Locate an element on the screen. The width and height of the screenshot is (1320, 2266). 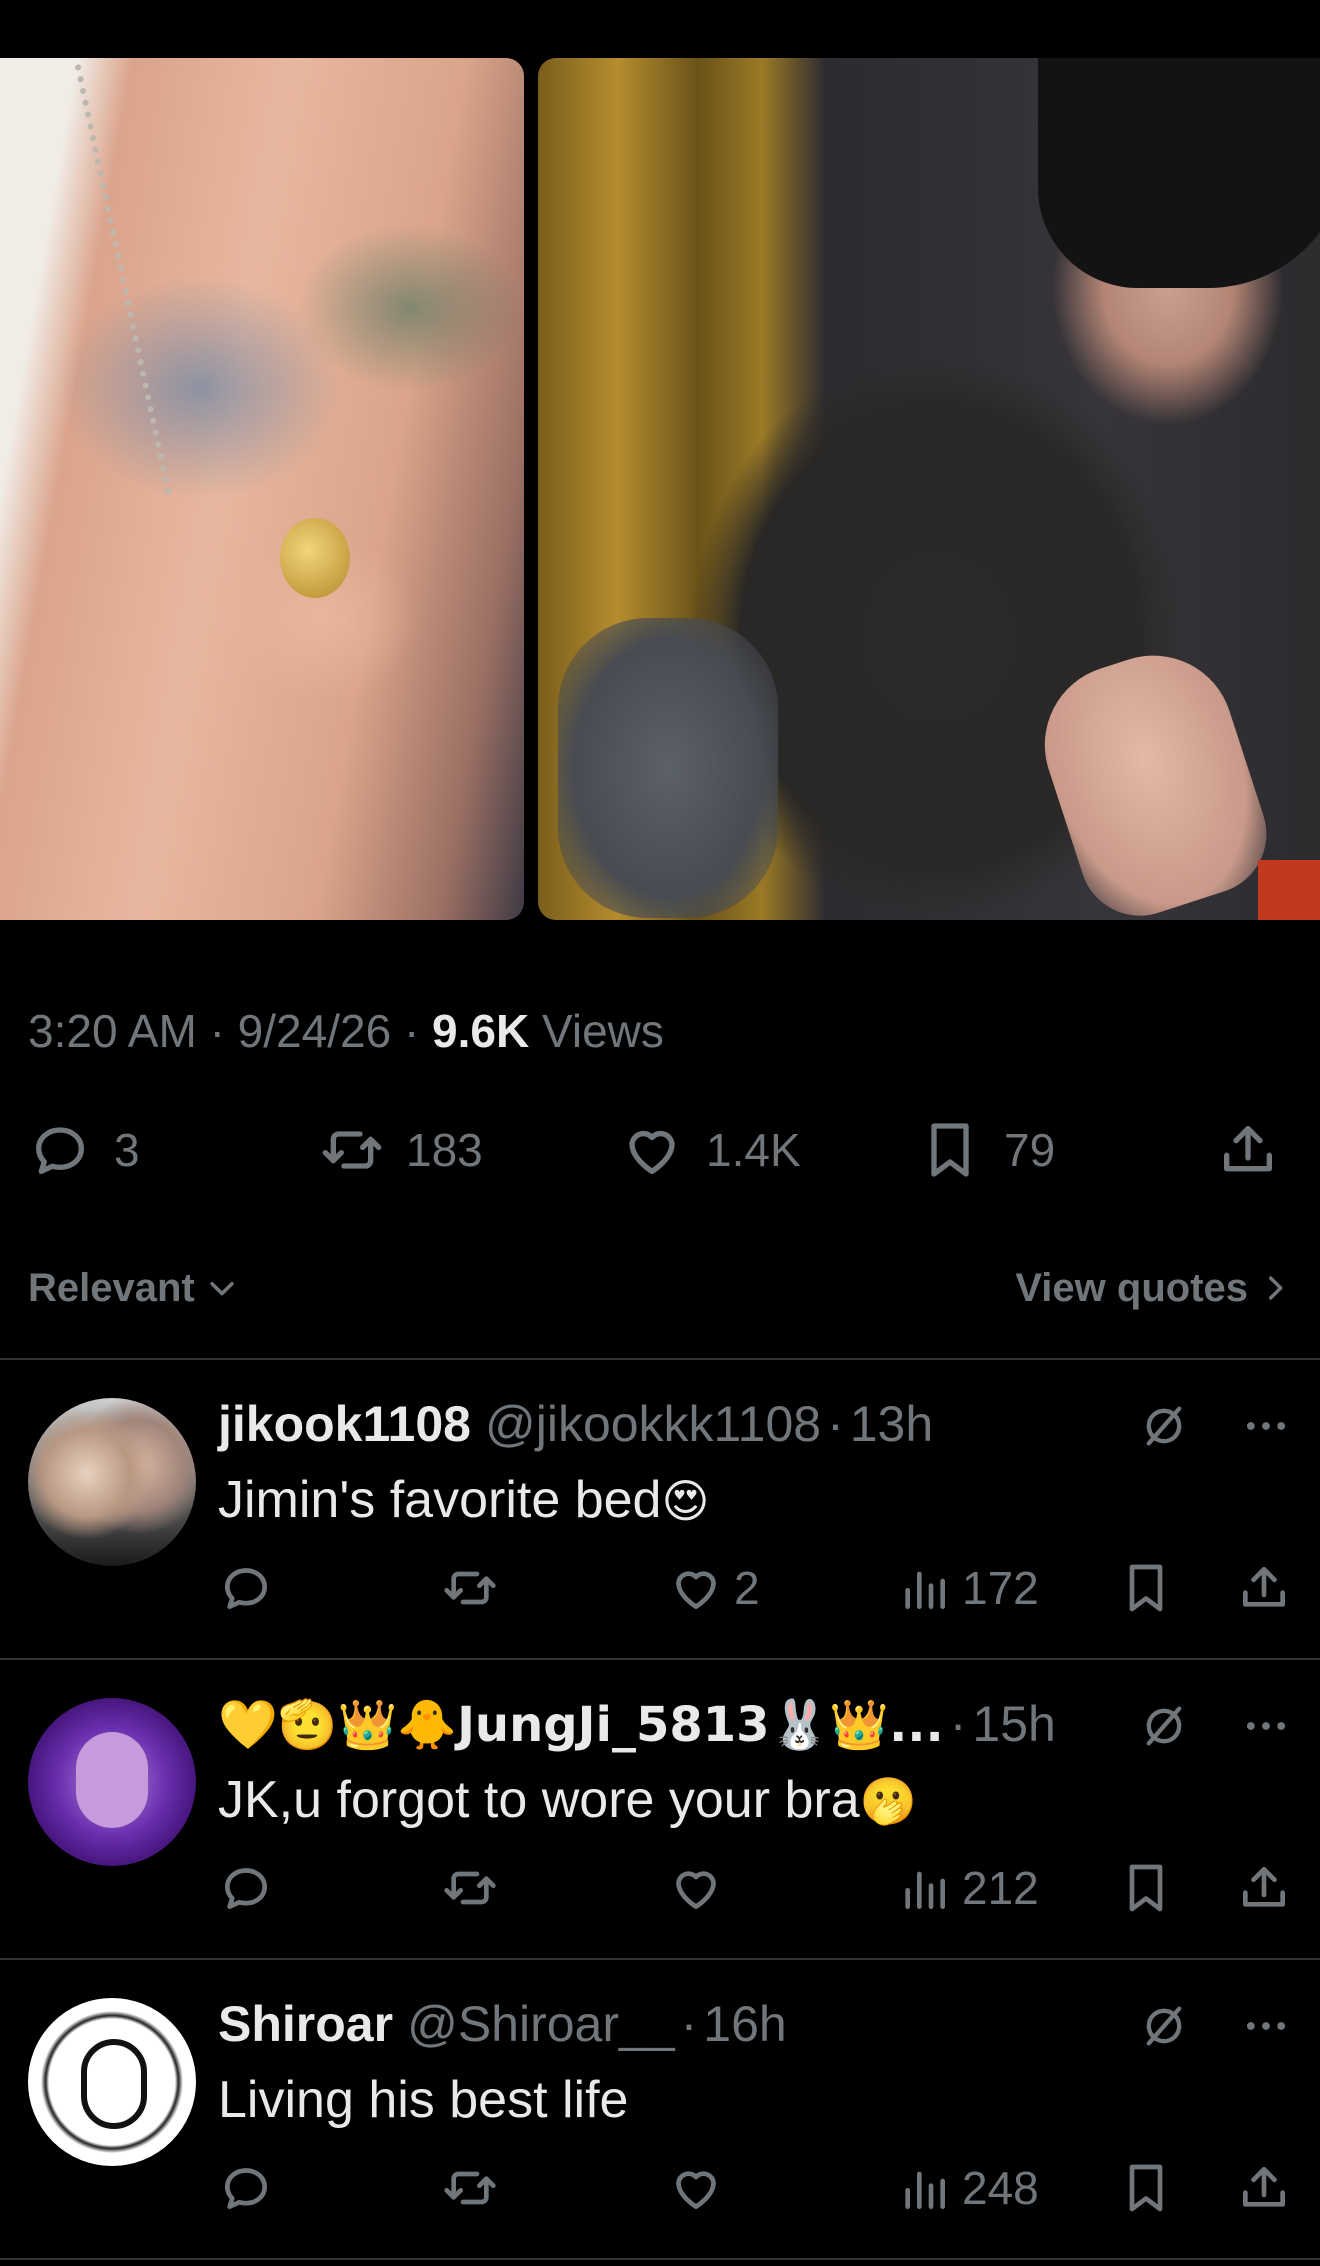
view-quotes-label: View quotes is located at coordinates (1131, 1287).